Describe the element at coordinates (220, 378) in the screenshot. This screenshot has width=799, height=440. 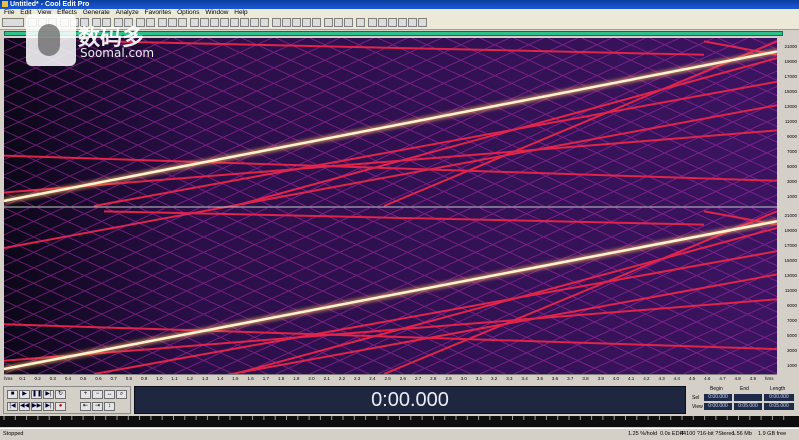
I see `time-tick: 1.4` at that location.